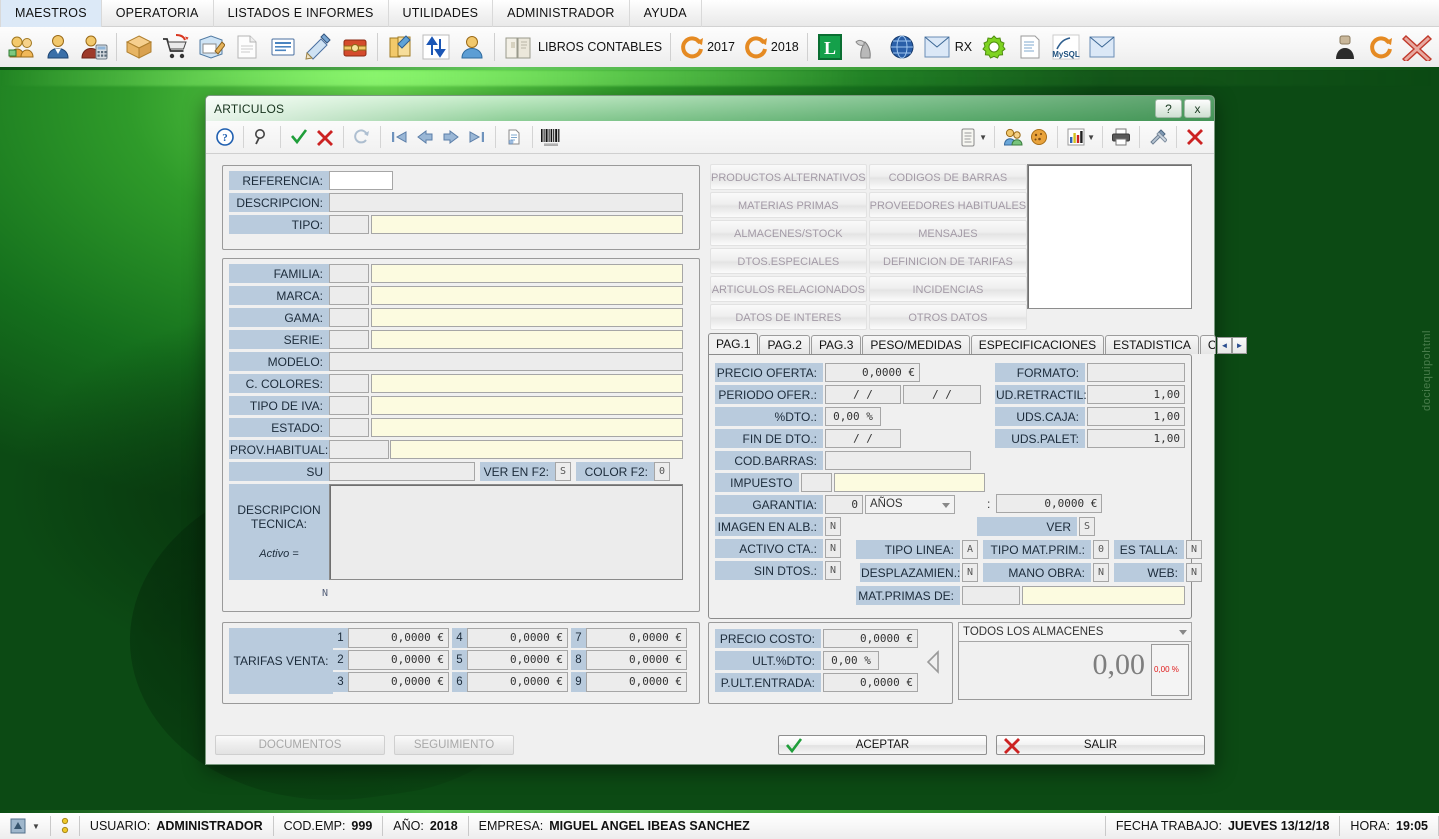 The width and height of the screenshot is (1439, 839). I want to click on button-otros-datos: OTROS DATOS, so click(948, 317).